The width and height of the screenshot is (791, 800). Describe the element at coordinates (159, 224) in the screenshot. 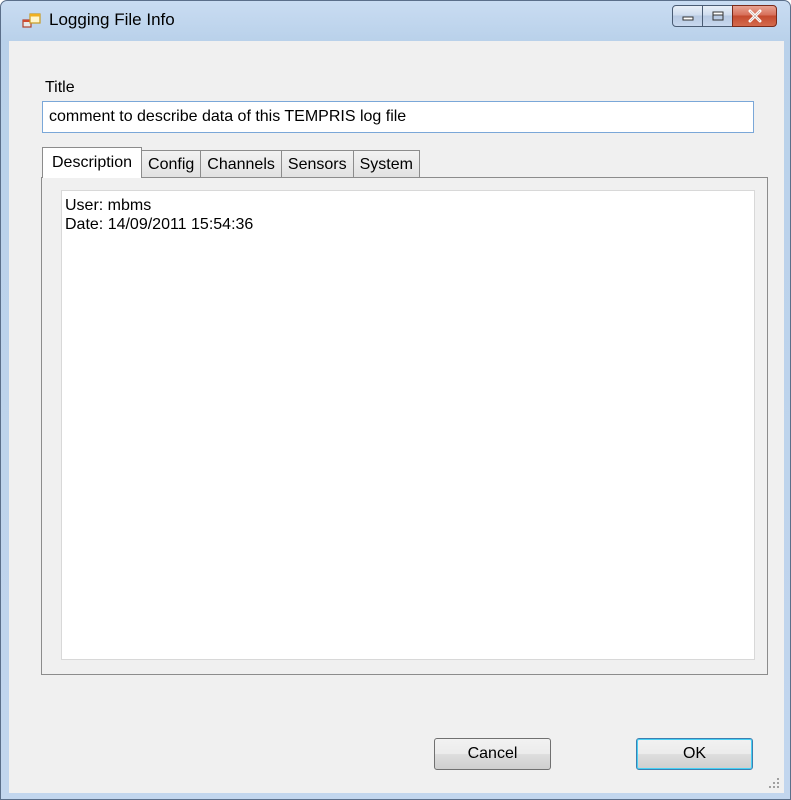

I see `description-date-line: Date: 14/09/2011 15:54:36` at that location.